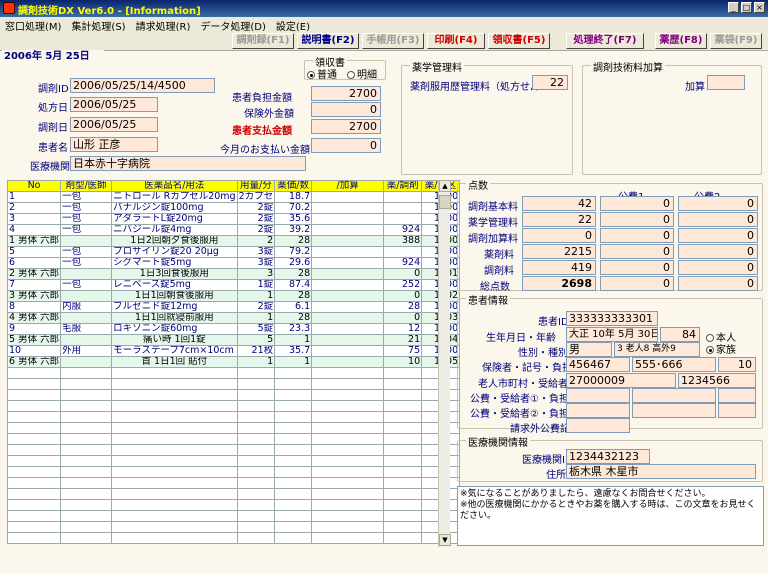 The height and width of the screenshot is (574, 768). I want to click on patient-id-field: 333333333301, so click(612, 318).